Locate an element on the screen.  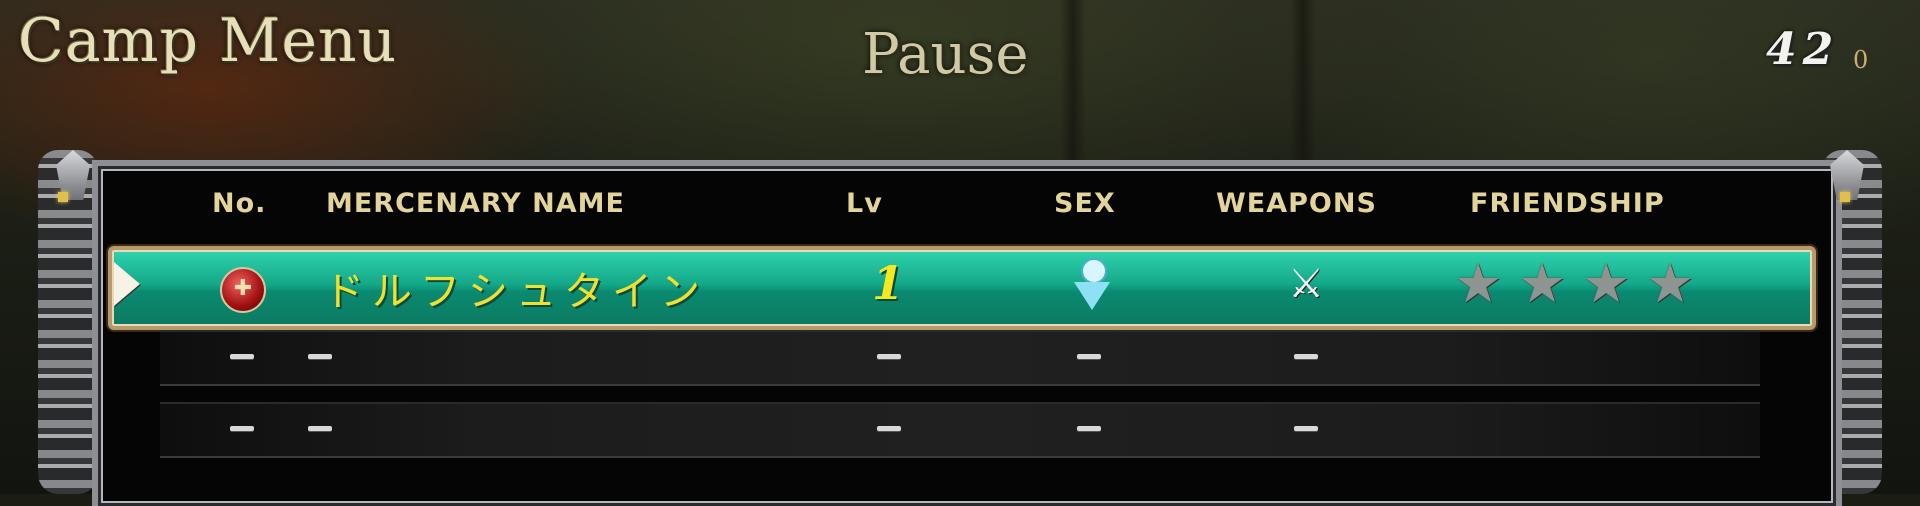
pause-title: Pause is located at coordinates (945, 54).